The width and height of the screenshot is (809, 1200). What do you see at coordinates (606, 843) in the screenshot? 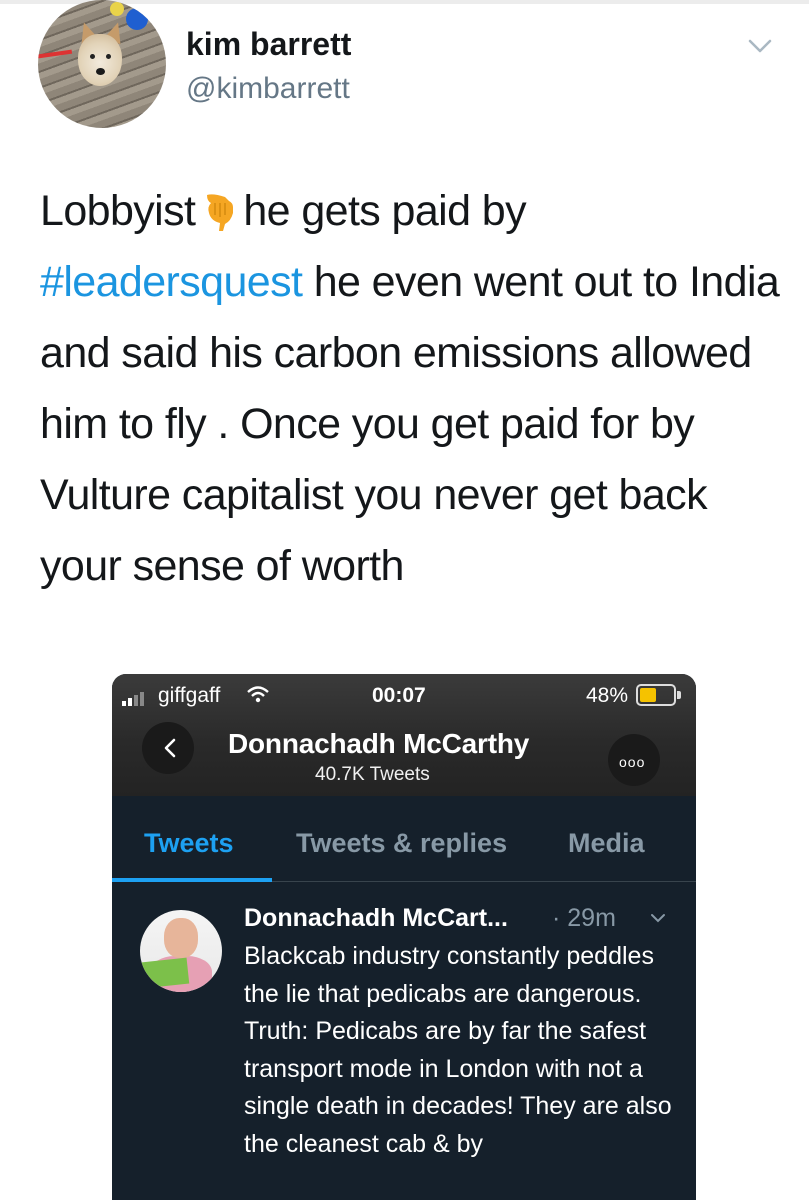
I see `tab-media: Media` at bounding box center [606, 843].